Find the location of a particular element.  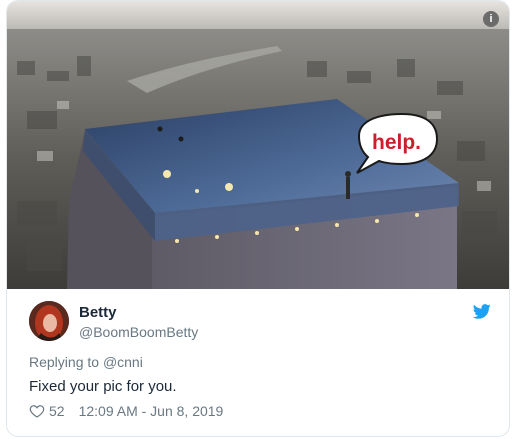

info-icon: i is located at coordinates (491, 19).